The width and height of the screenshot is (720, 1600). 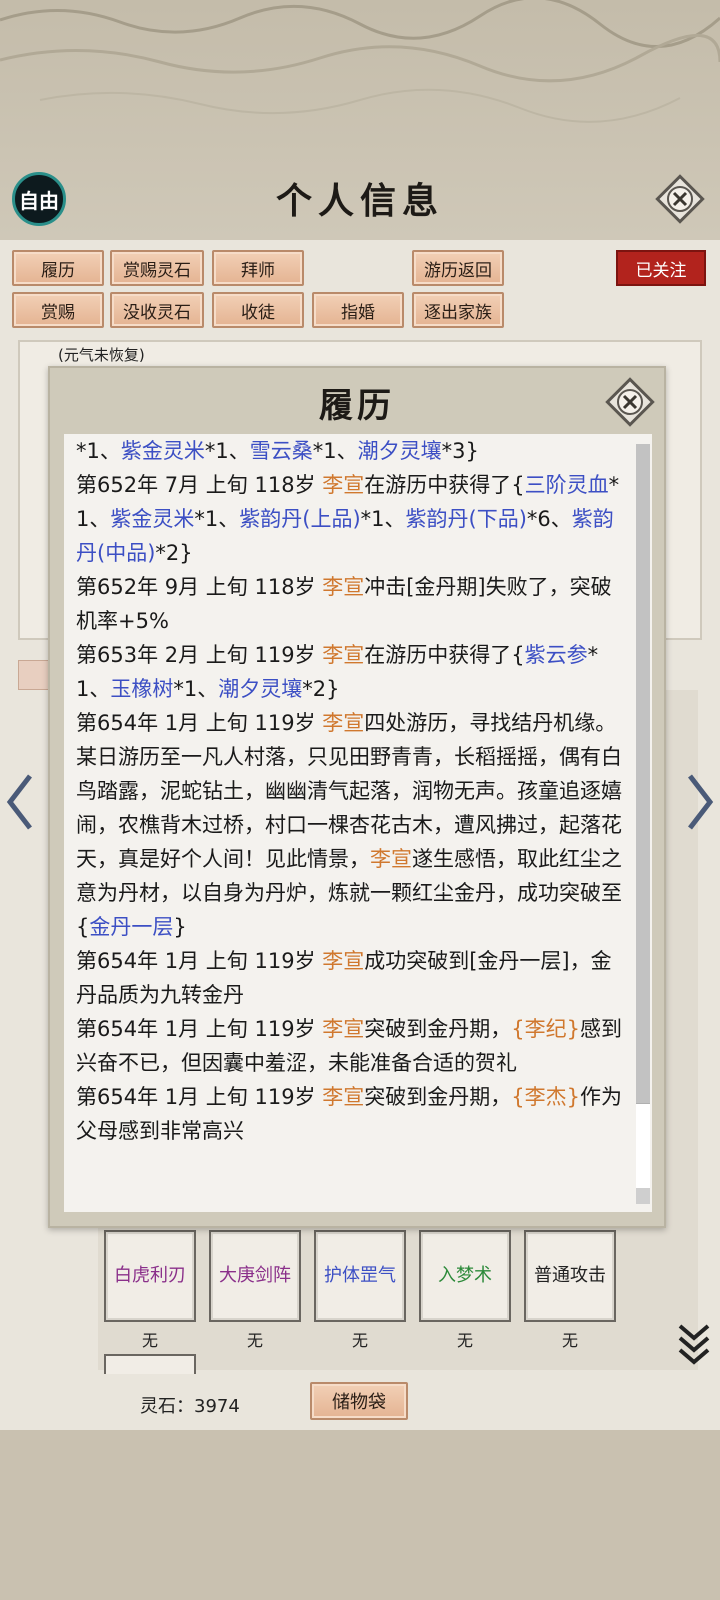 I want to click on page-title: 个人信息, so click(x=359, y=201).